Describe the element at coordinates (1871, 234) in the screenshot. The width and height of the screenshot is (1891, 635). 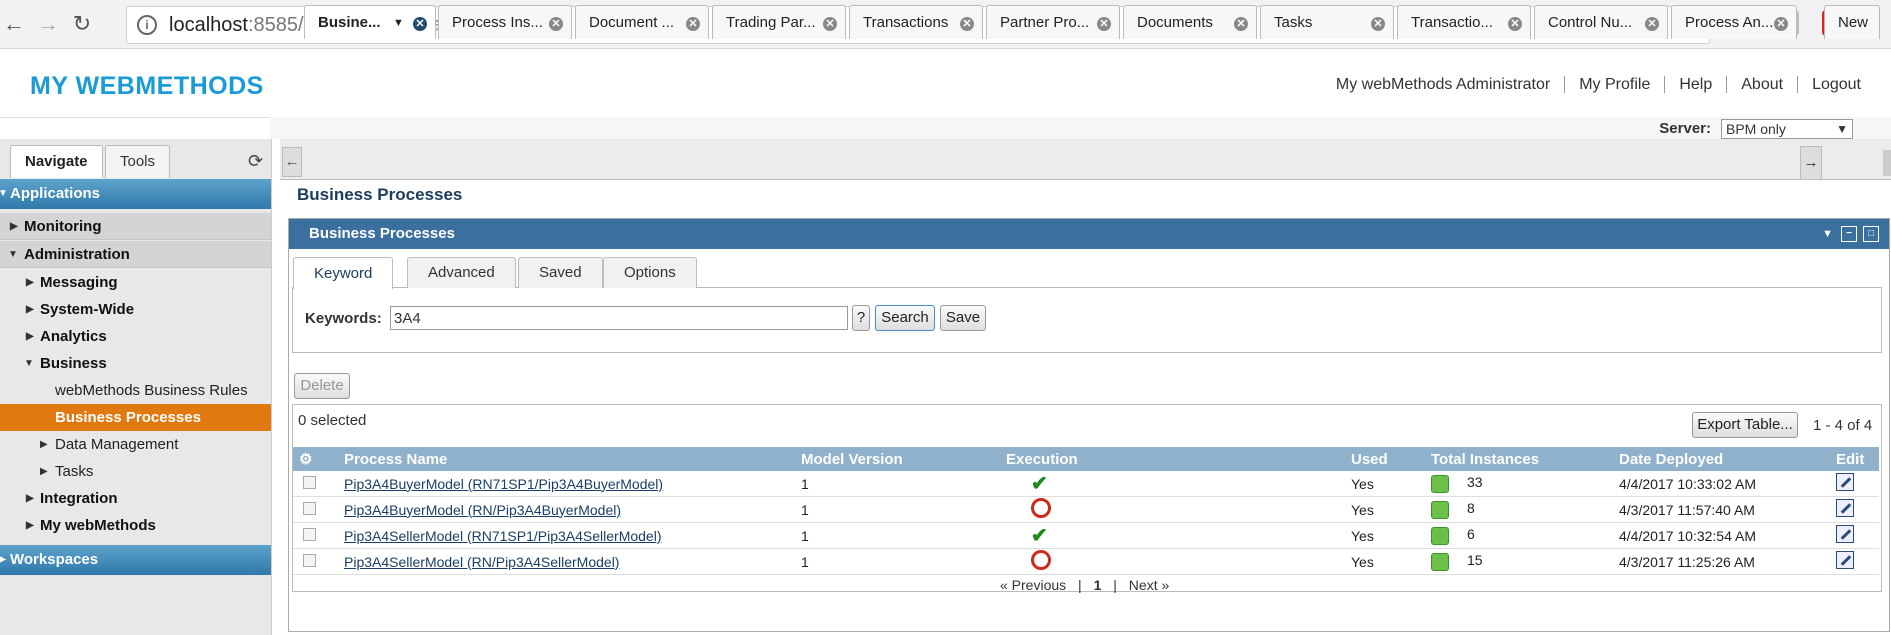
I see `maximize-icon: □` at that location.